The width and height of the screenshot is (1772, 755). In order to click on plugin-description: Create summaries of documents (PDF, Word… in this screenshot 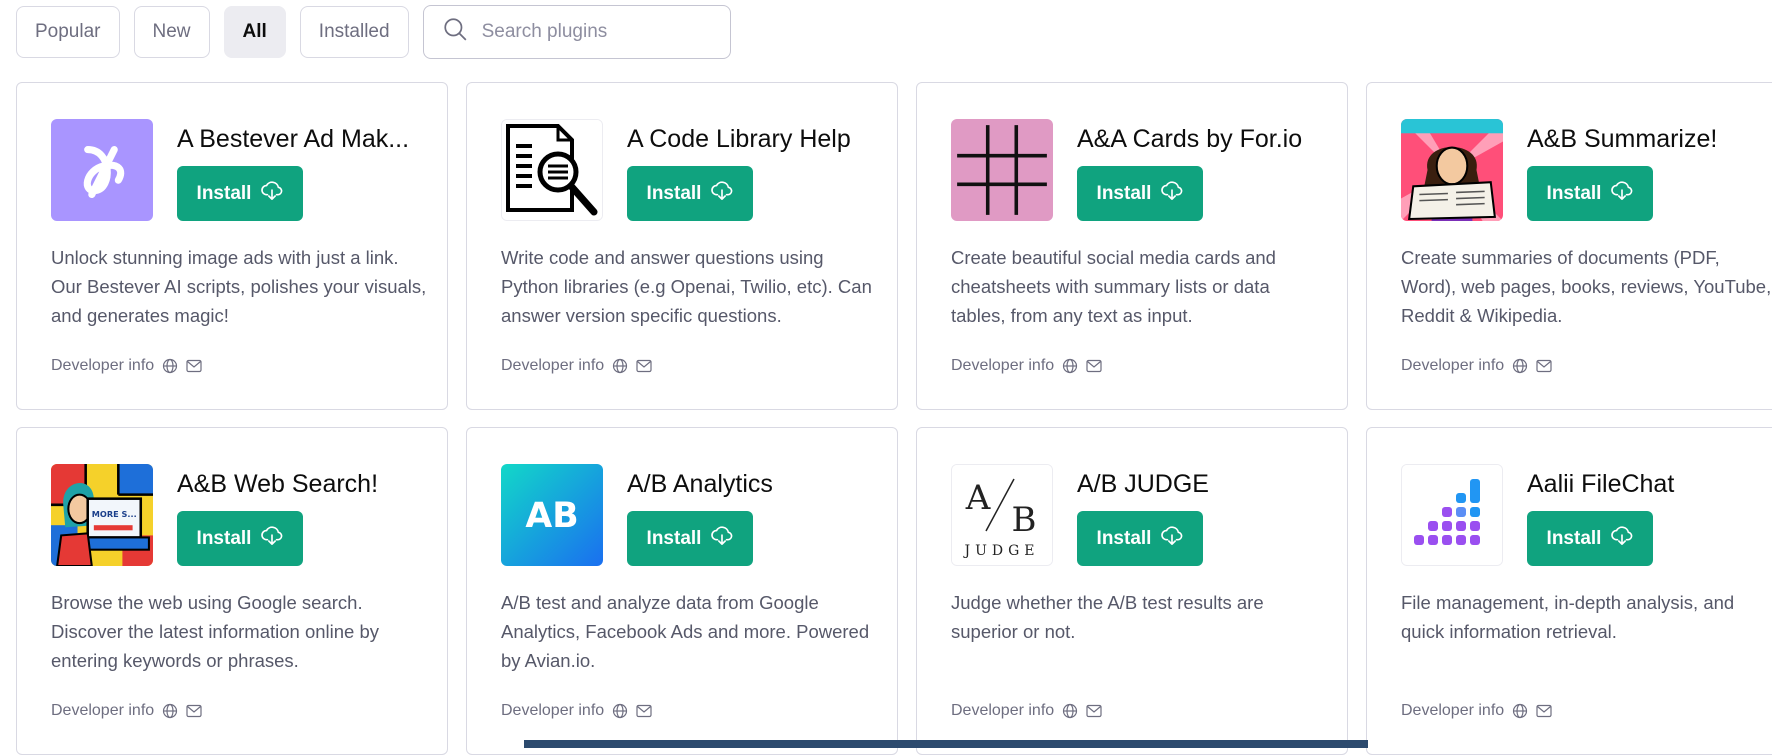, I will do `click(1586, 286)`.